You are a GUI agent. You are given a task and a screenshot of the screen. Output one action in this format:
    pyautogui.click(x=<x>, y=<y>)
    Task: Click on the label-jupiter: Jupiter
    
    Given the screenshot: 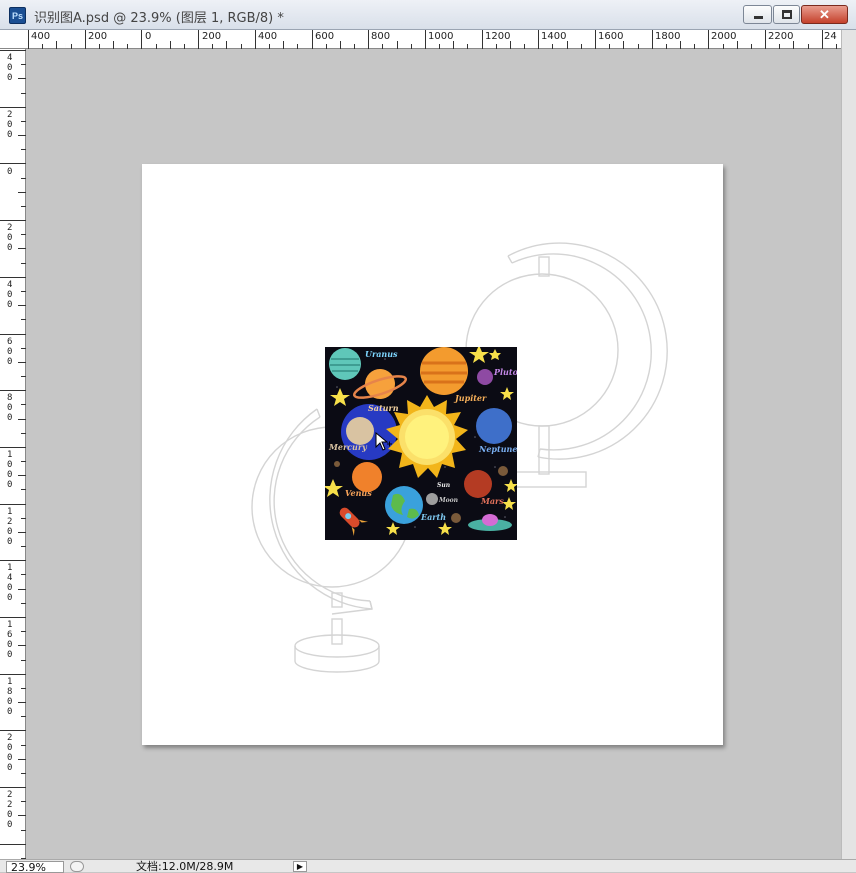 What is the action you would take?
    pyautogui.click(x=470, y=398)
    